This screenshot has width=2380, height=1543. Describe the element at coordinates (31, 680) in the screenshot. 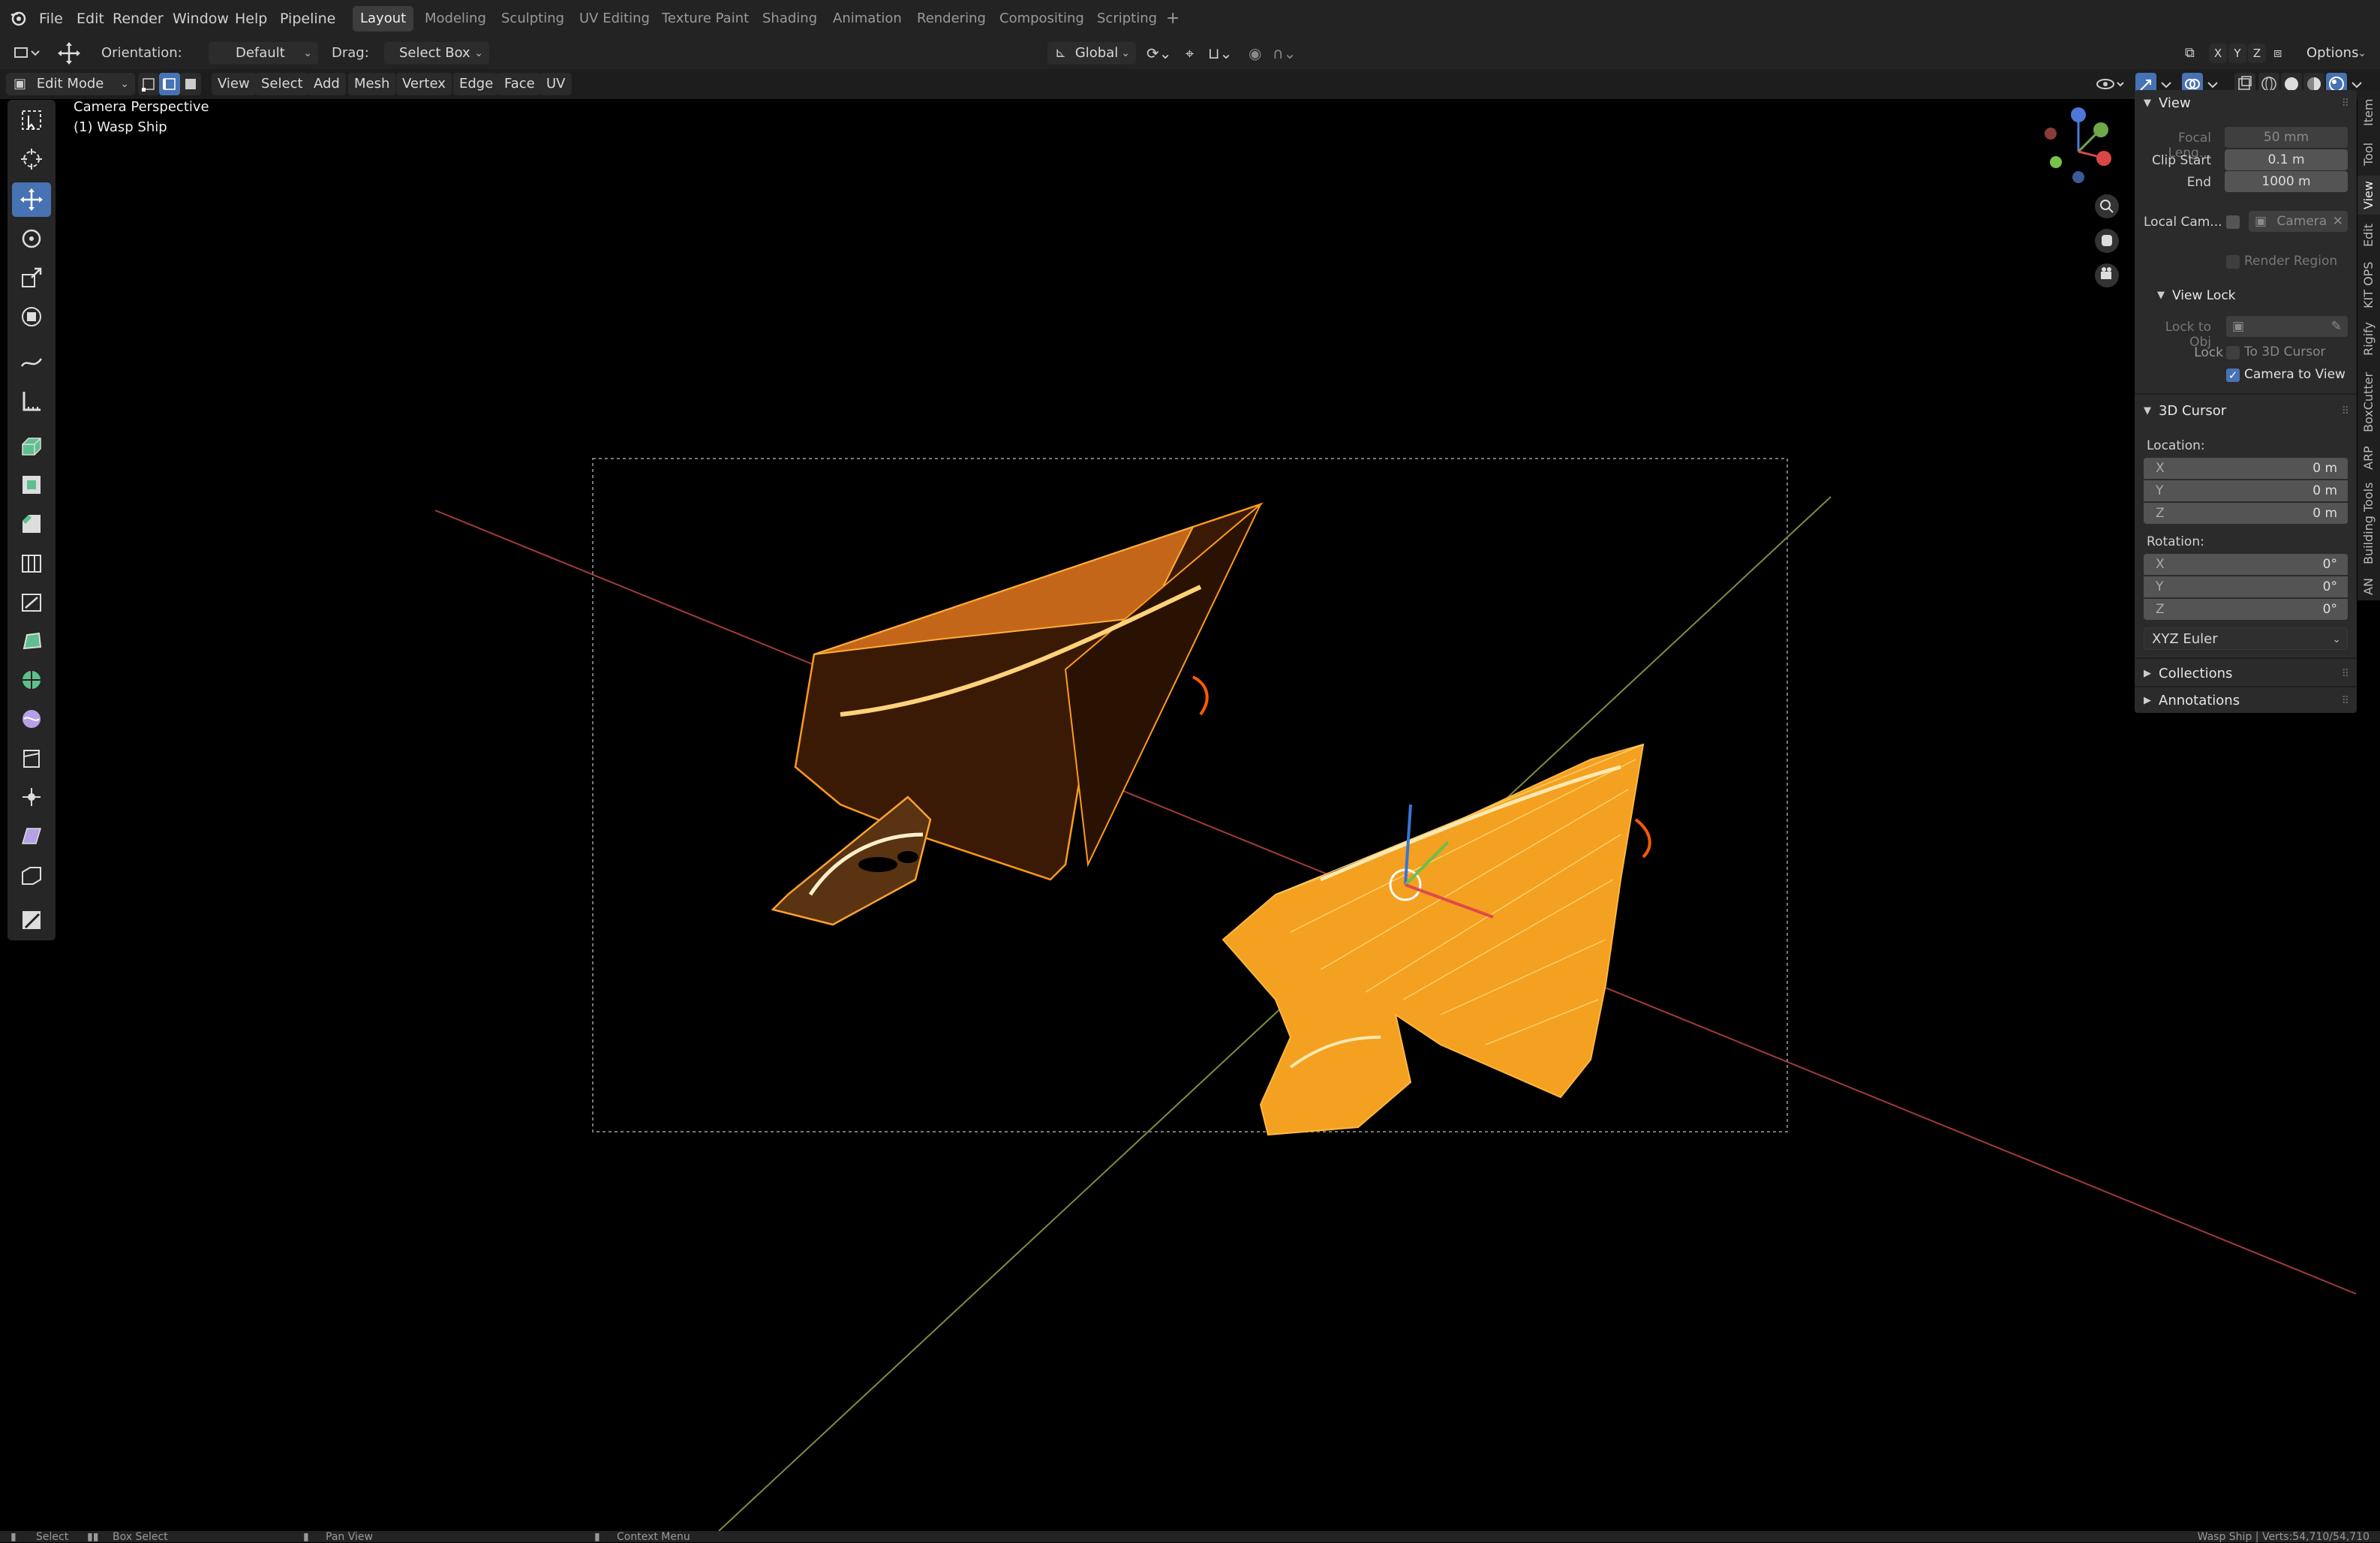

I see `spin-tool-icon` at that location.